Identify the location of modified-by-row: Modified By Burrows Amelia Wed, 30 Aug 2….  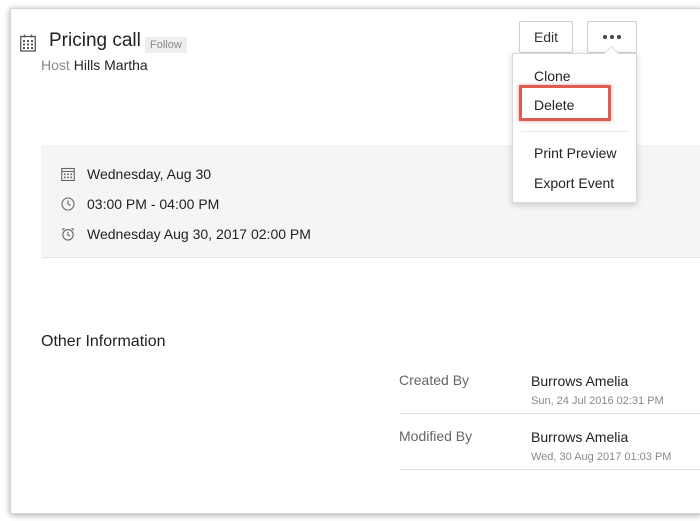
(549, 441).